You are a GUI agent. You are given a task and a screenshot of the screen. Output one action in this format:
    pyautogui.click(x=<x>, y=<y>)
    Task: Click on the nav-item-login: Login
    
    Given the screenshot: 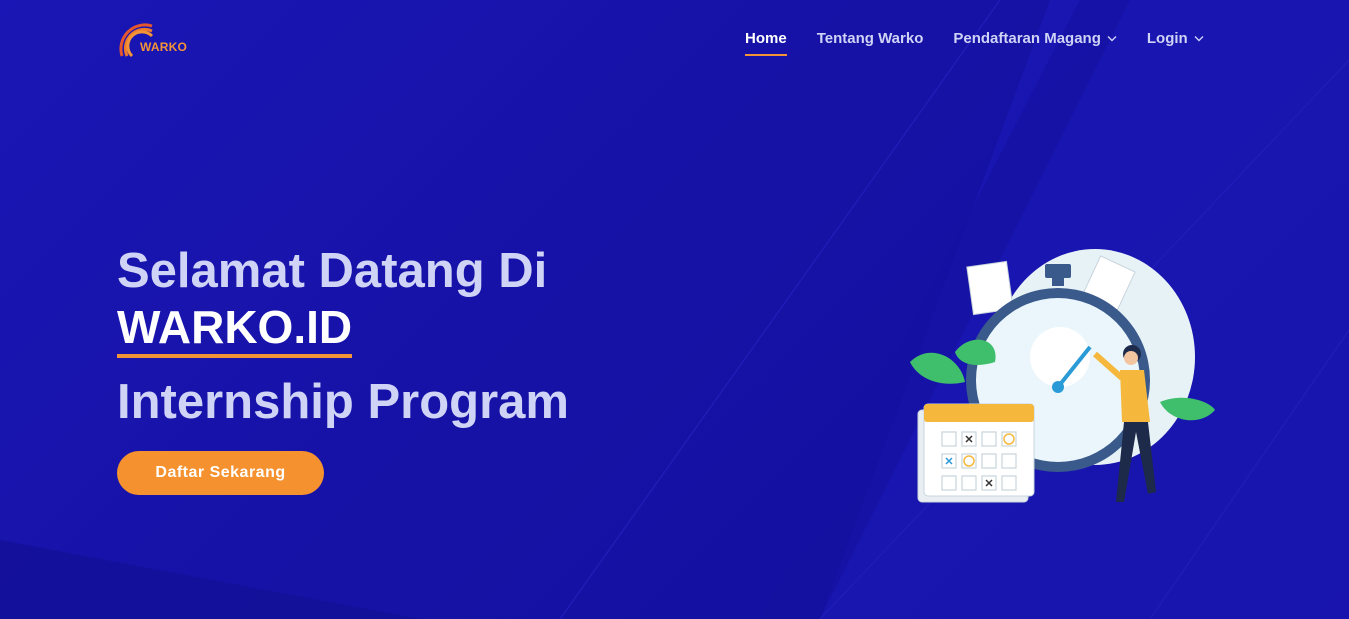 What is the action you would take?
    pyautogui.click(x=1175, y=38)
    